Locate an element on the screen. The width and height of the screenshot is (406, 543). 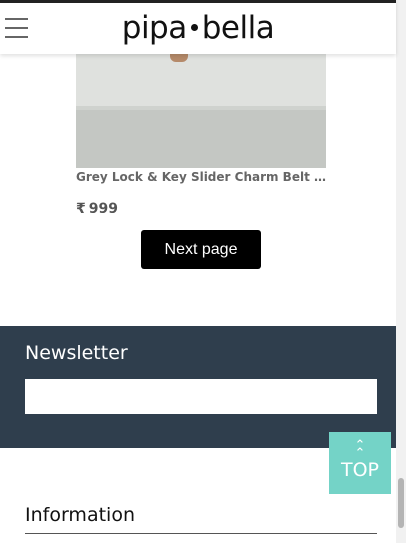
belt-edge is located at coordinates (201, 108).